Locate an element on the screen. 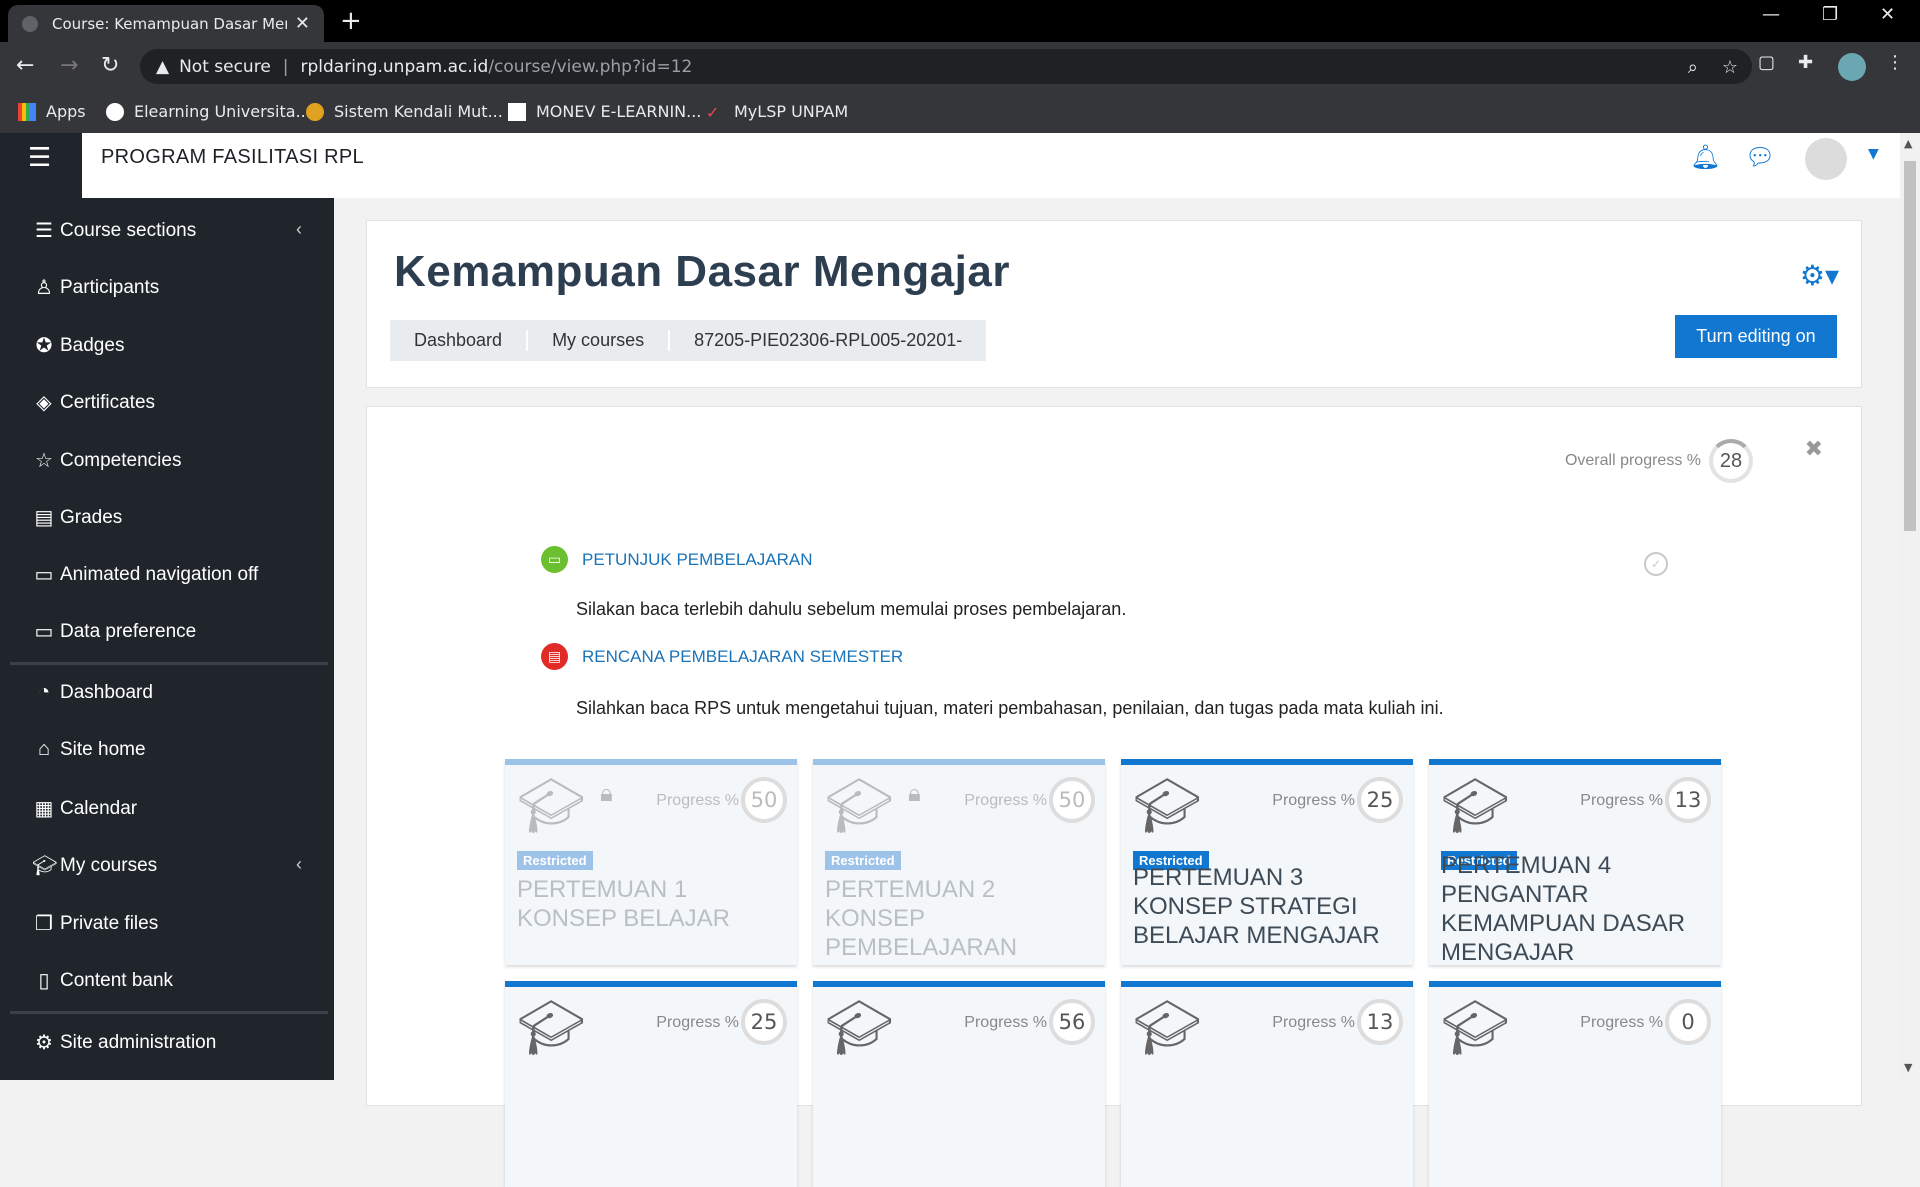 The height and width of the screenshot is (1187, 1920). breadcrumb-course: 87205-PIE02306-RPL005-20201- is located at coordinates (828, 340).